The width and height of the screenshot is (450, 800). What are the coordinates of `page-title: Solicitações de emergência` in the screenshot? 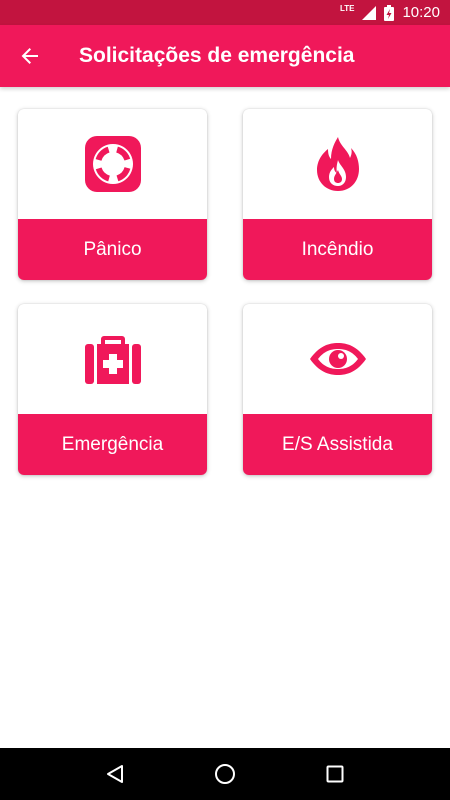 It's located at (217, 55).